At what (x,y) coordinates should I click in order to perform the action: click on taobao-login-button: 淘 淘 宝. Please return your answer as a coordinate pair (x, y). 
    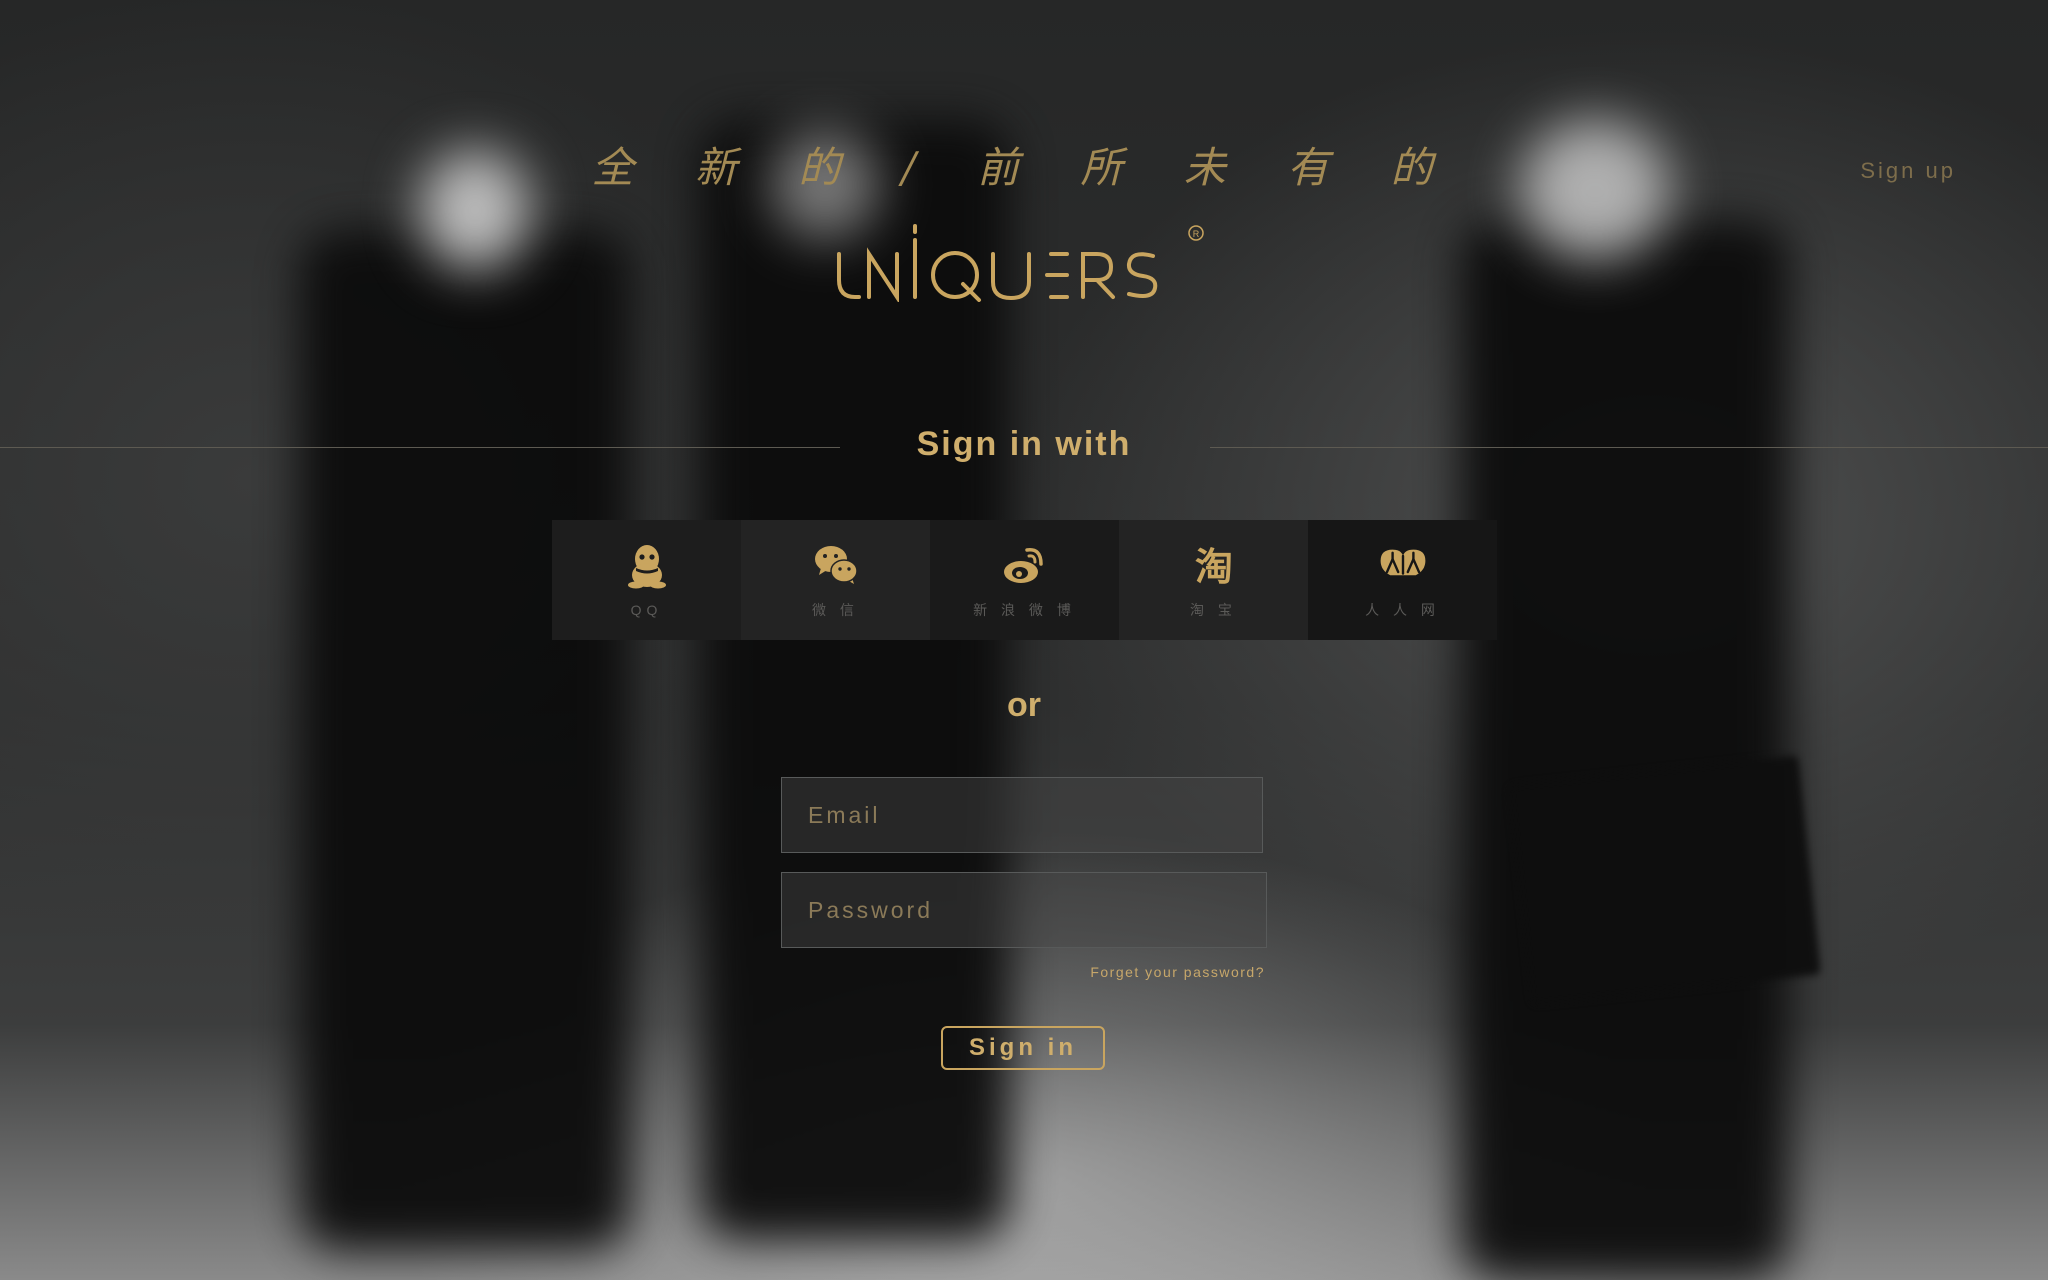
    Looking at the image, I should click on (1213, 580).